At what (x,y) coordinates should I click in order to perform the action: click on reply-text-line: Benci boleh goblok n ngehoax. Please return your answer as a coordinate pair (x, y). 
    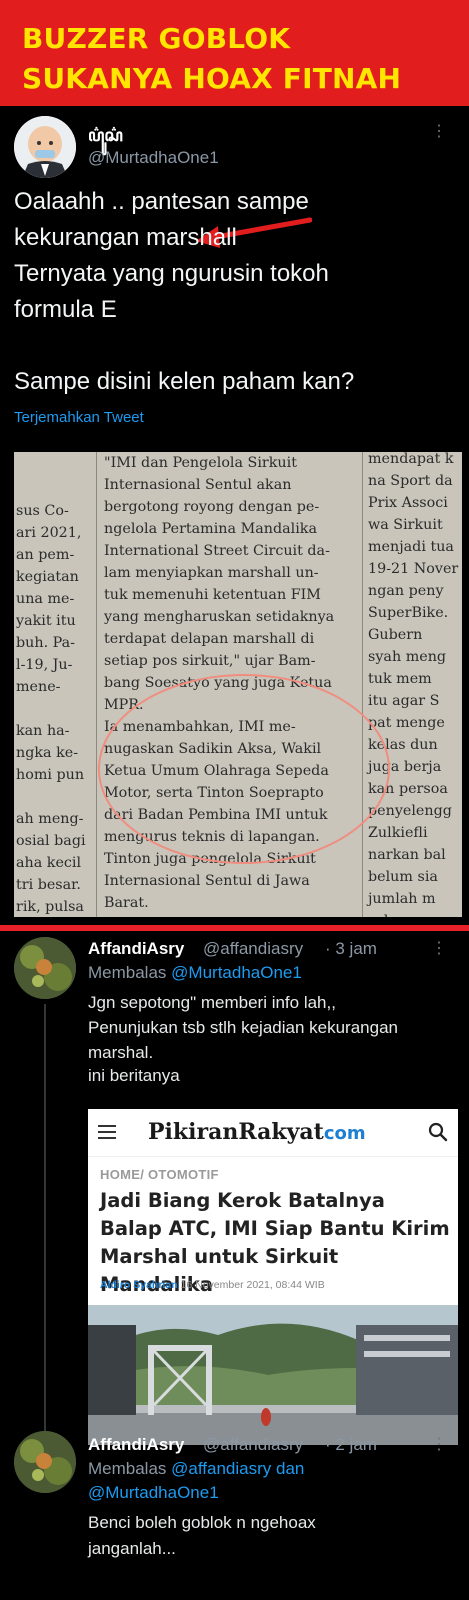
    Looking at the image, I should click on (202, 1522).